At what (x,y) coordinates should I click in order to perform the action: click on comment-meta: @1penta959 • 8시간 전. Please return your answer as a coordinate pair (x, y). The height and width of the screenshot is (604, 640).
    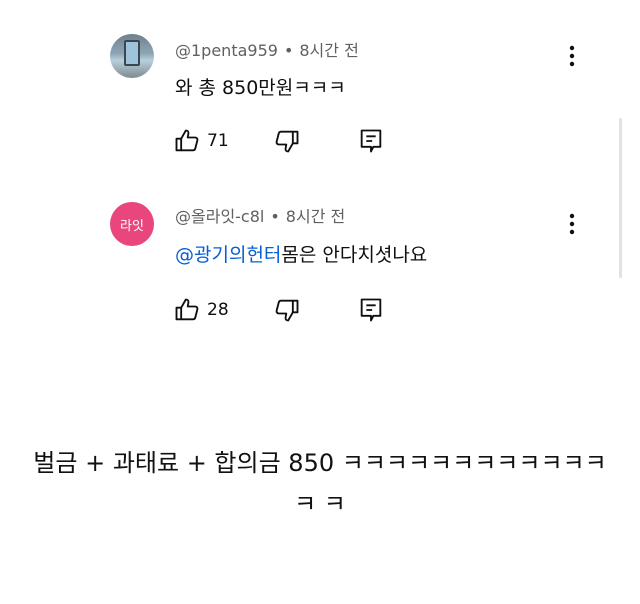
    Looking at the image, I should click on (267, 49).